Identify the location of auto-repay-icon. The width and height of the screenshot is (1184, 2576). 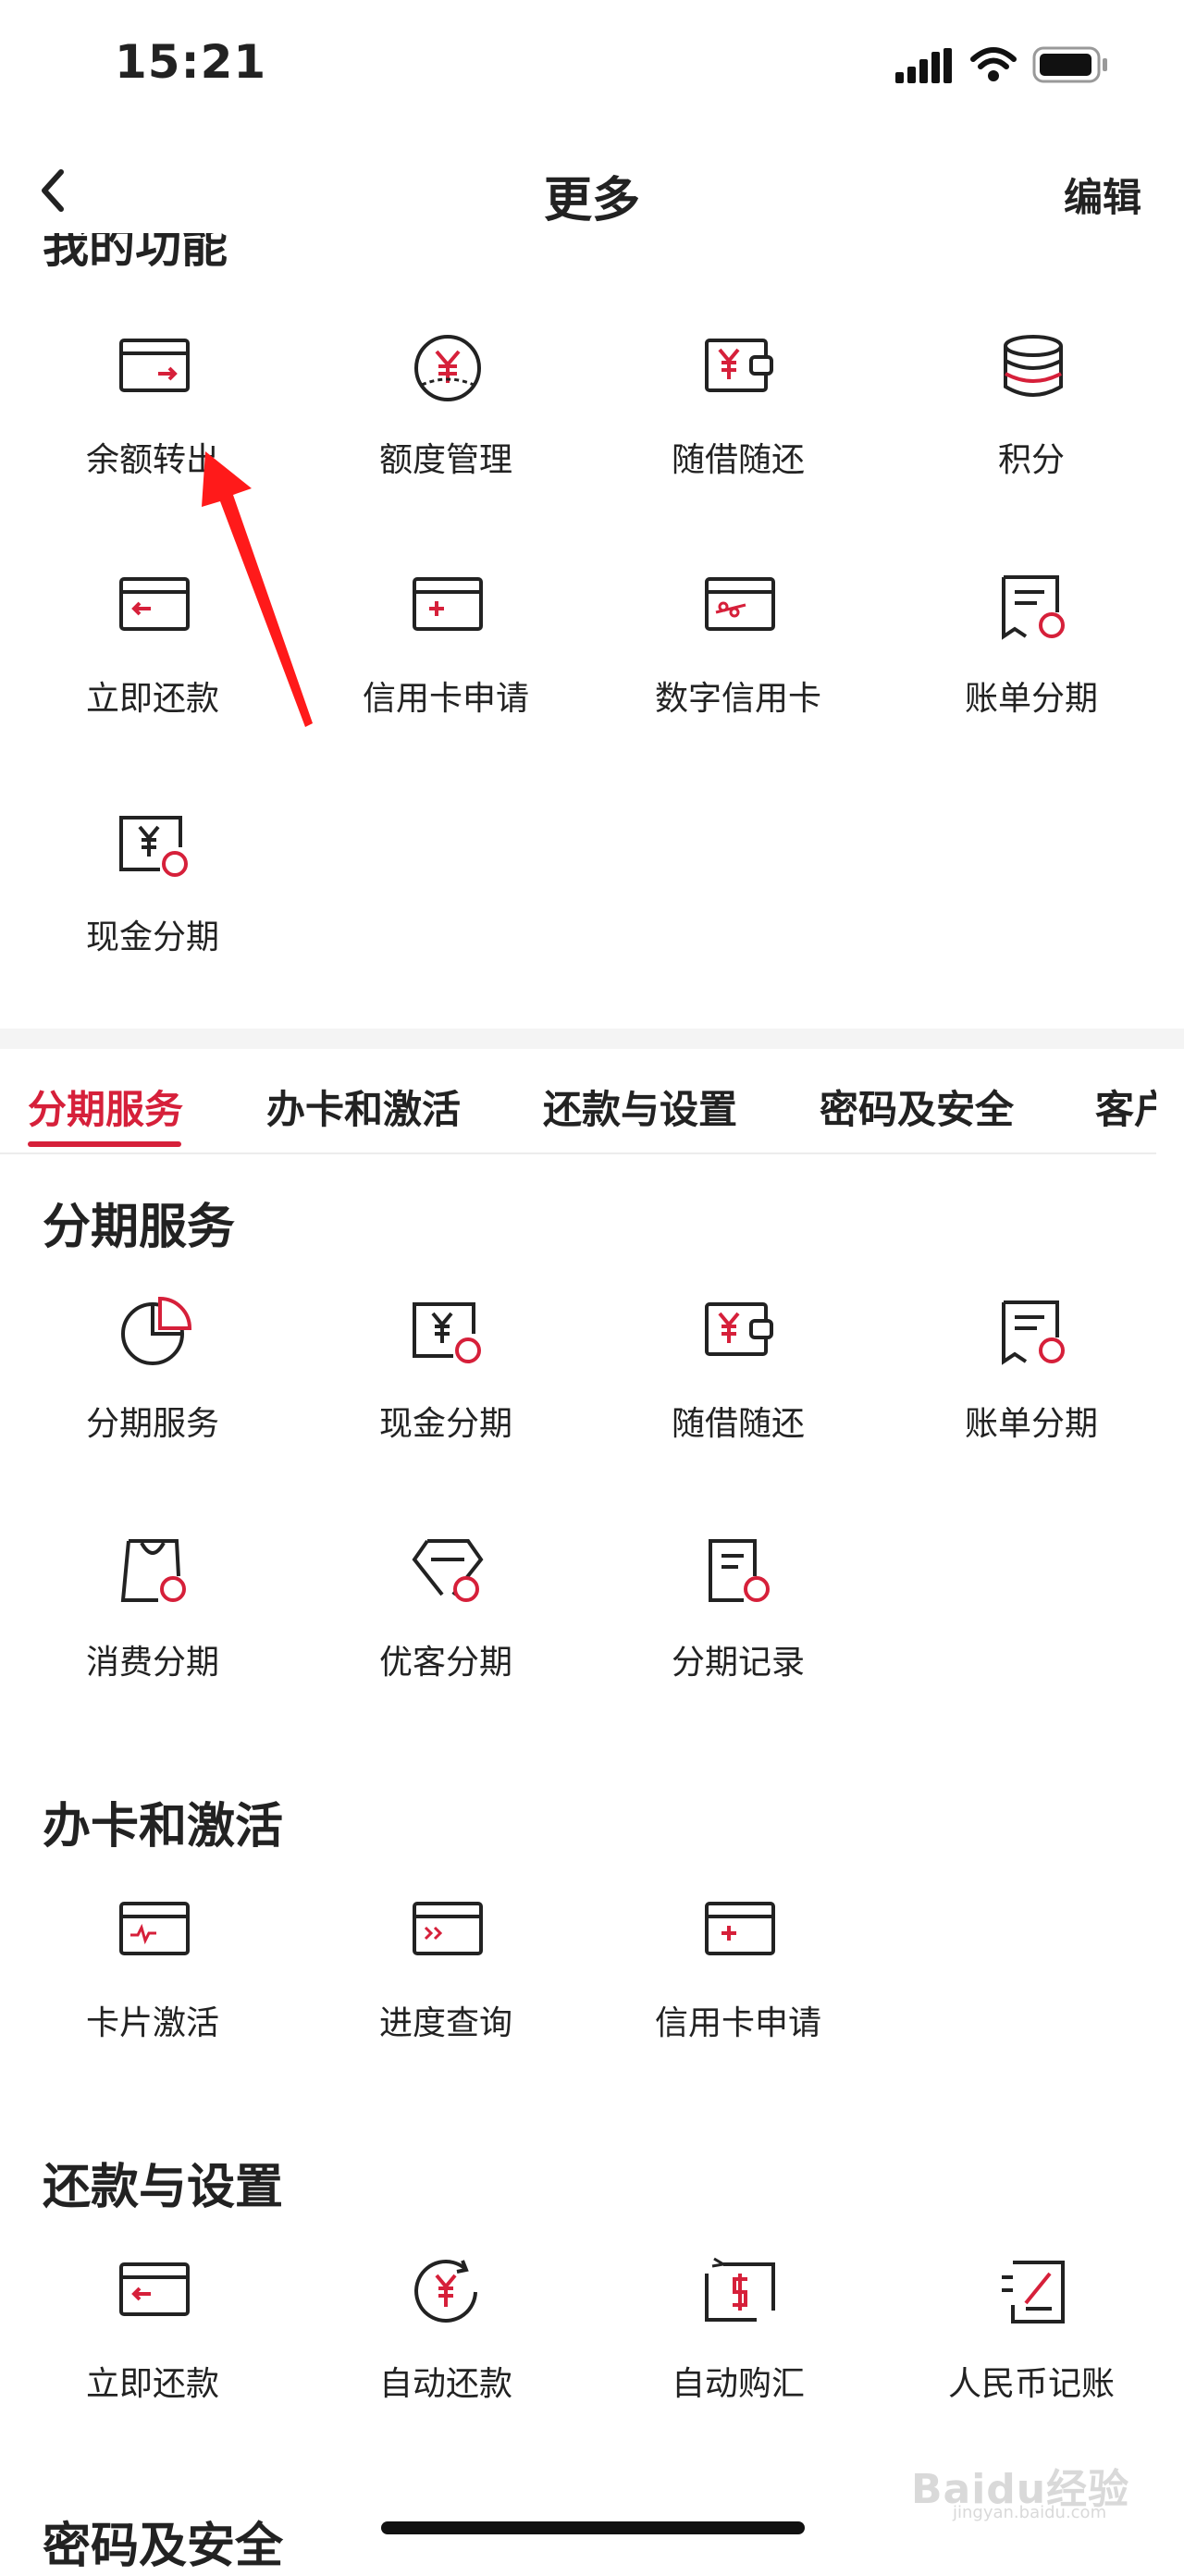
(446, 2291).